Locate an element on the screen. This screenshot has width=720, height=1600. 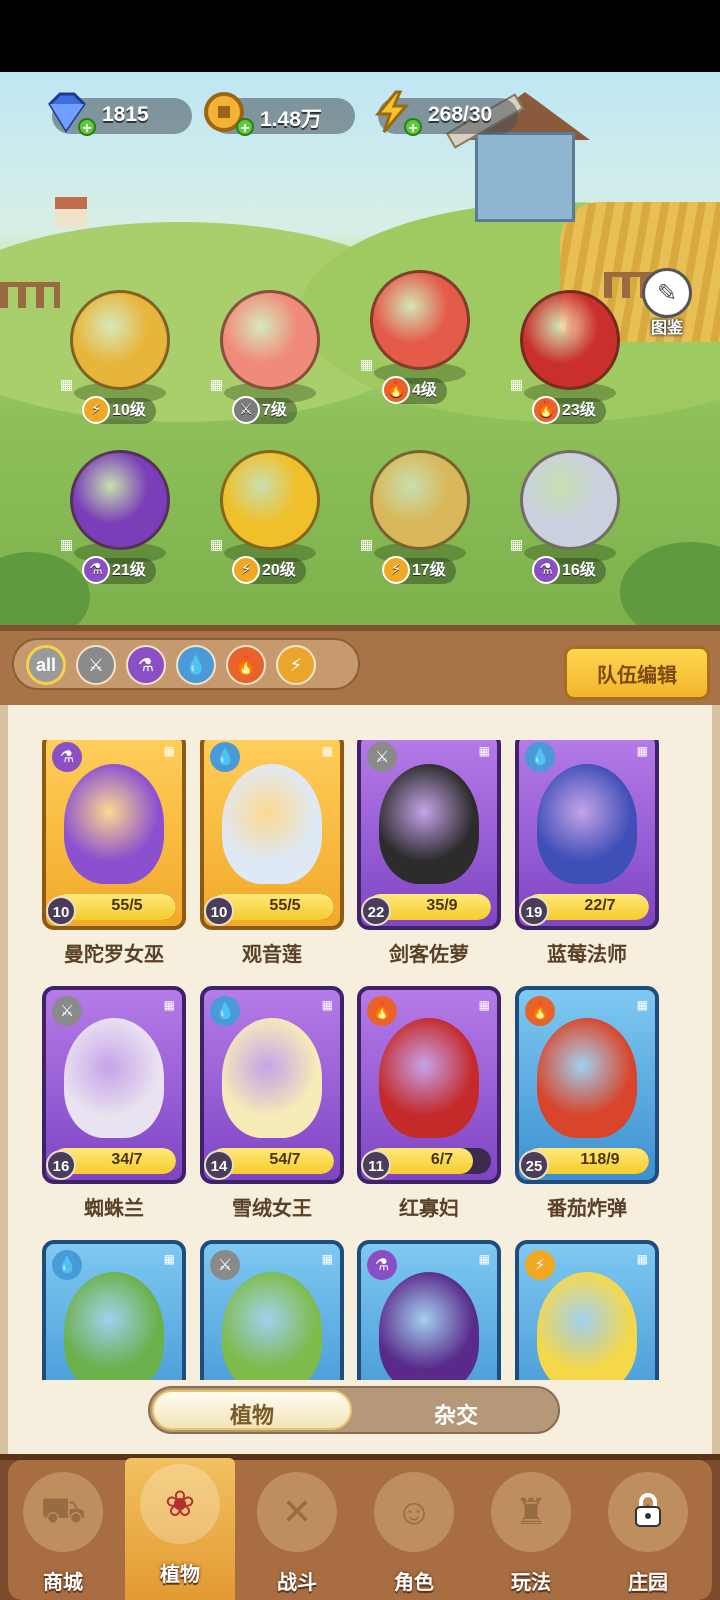
energy-value: 268/30 is located at coordinates (460, 114).